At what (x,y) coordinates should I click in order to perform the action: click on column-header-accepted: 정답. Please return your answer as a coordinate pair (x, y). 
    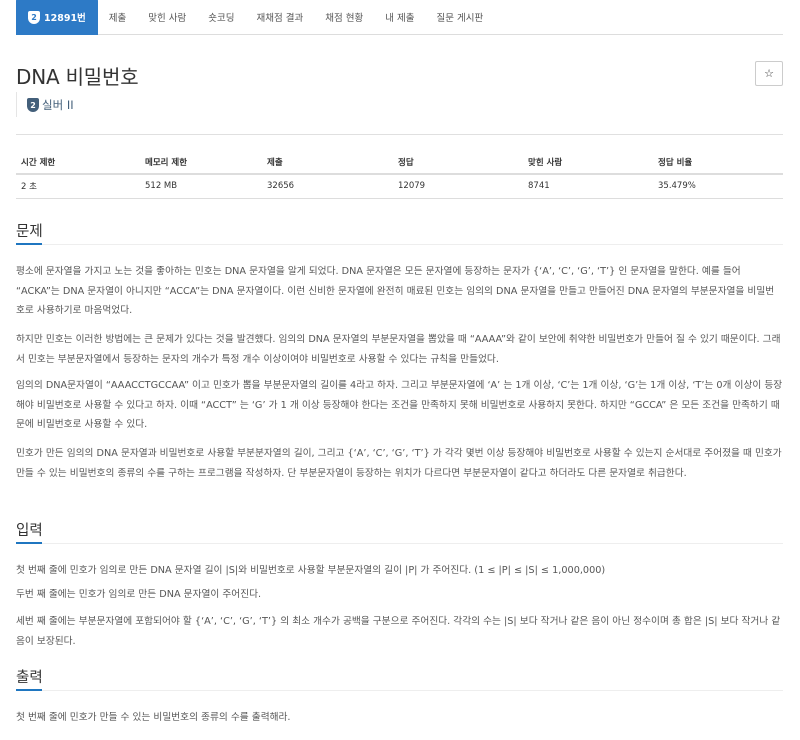
    Looking at the image, I should click on (458, 163).